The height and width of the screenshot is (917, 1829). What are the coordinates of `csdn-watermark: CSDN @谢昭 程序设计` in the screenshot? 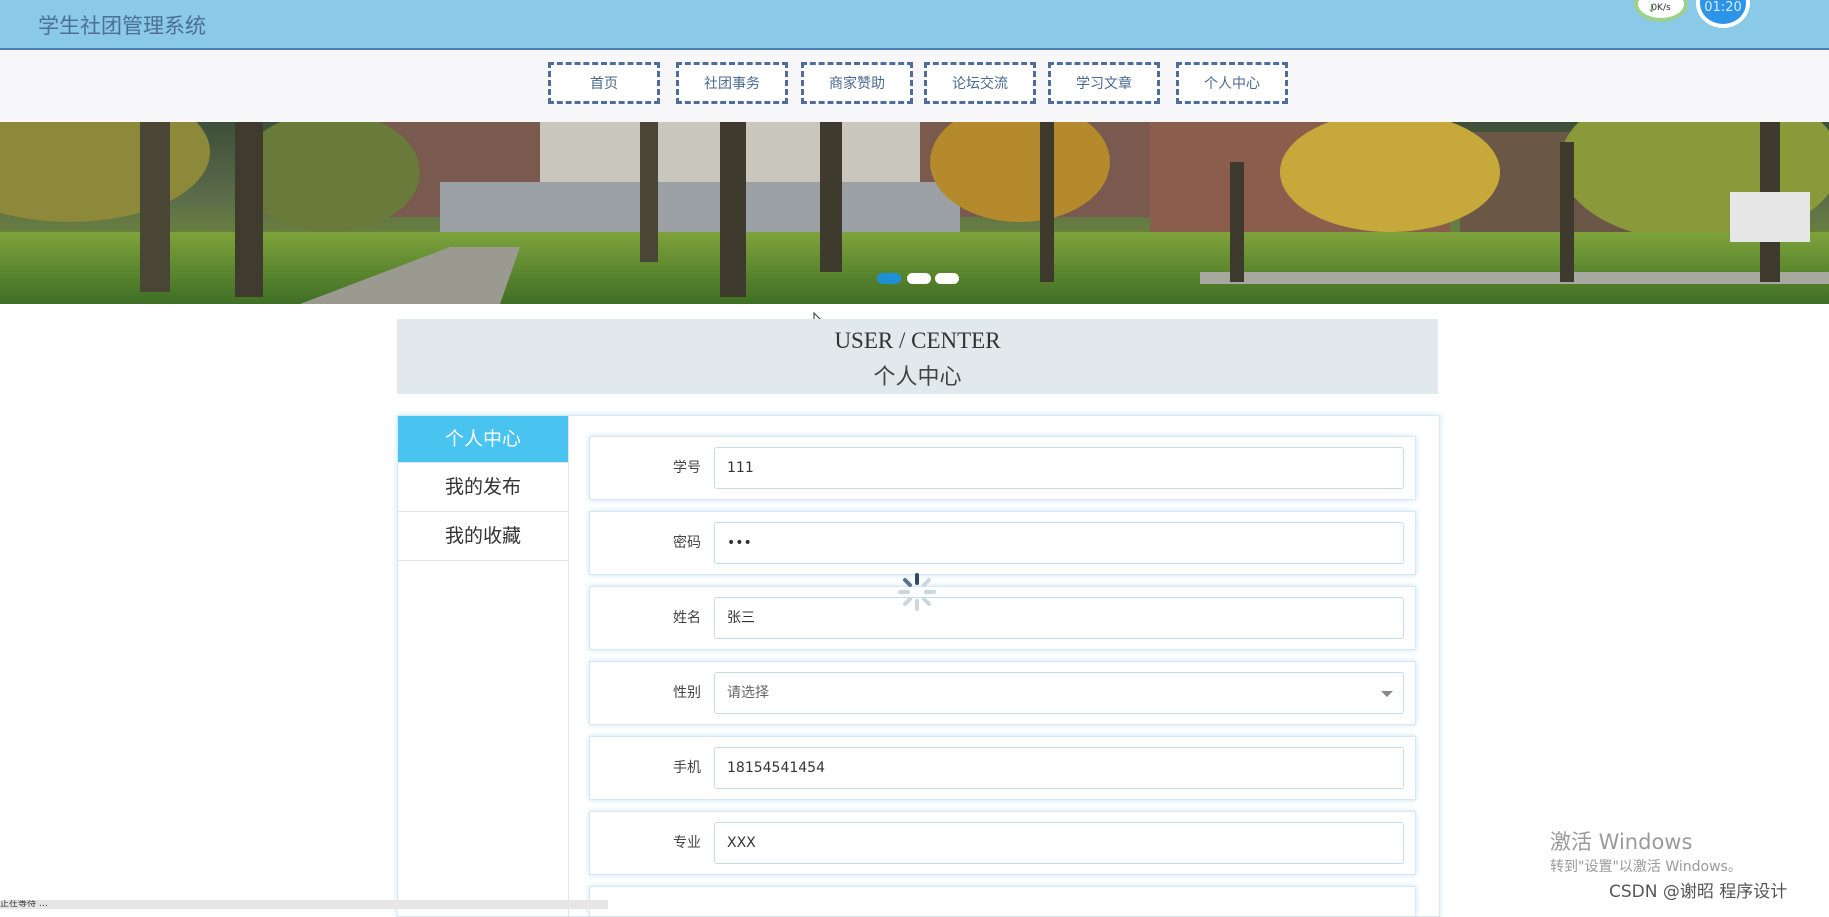 It's located at (1698, 892).